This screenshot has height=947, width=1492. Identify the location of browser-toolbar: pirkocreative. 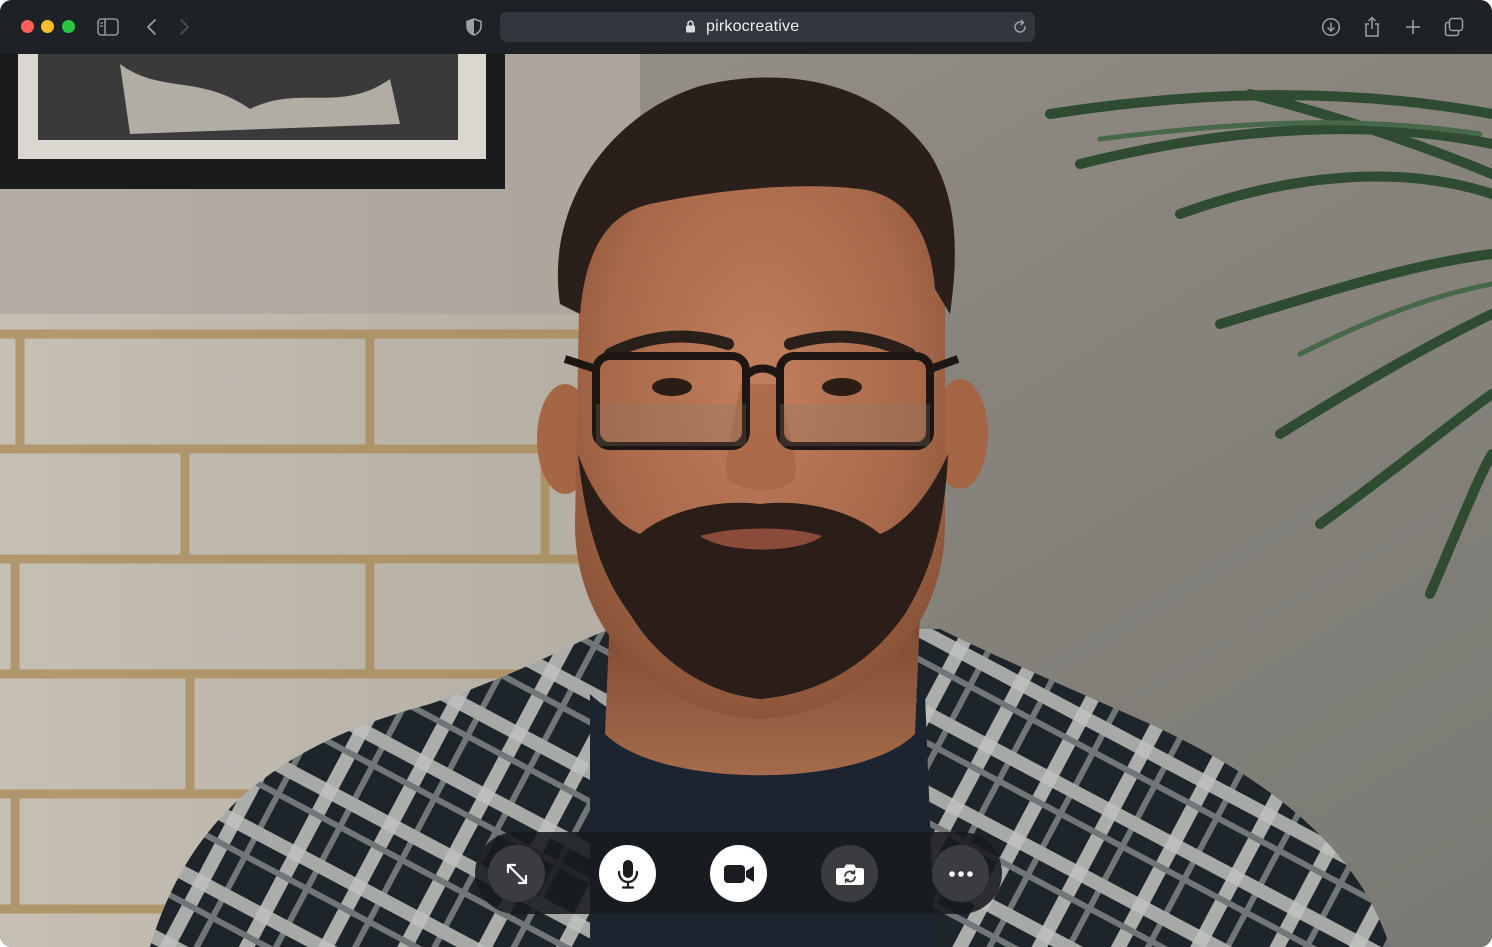
(746, 27).